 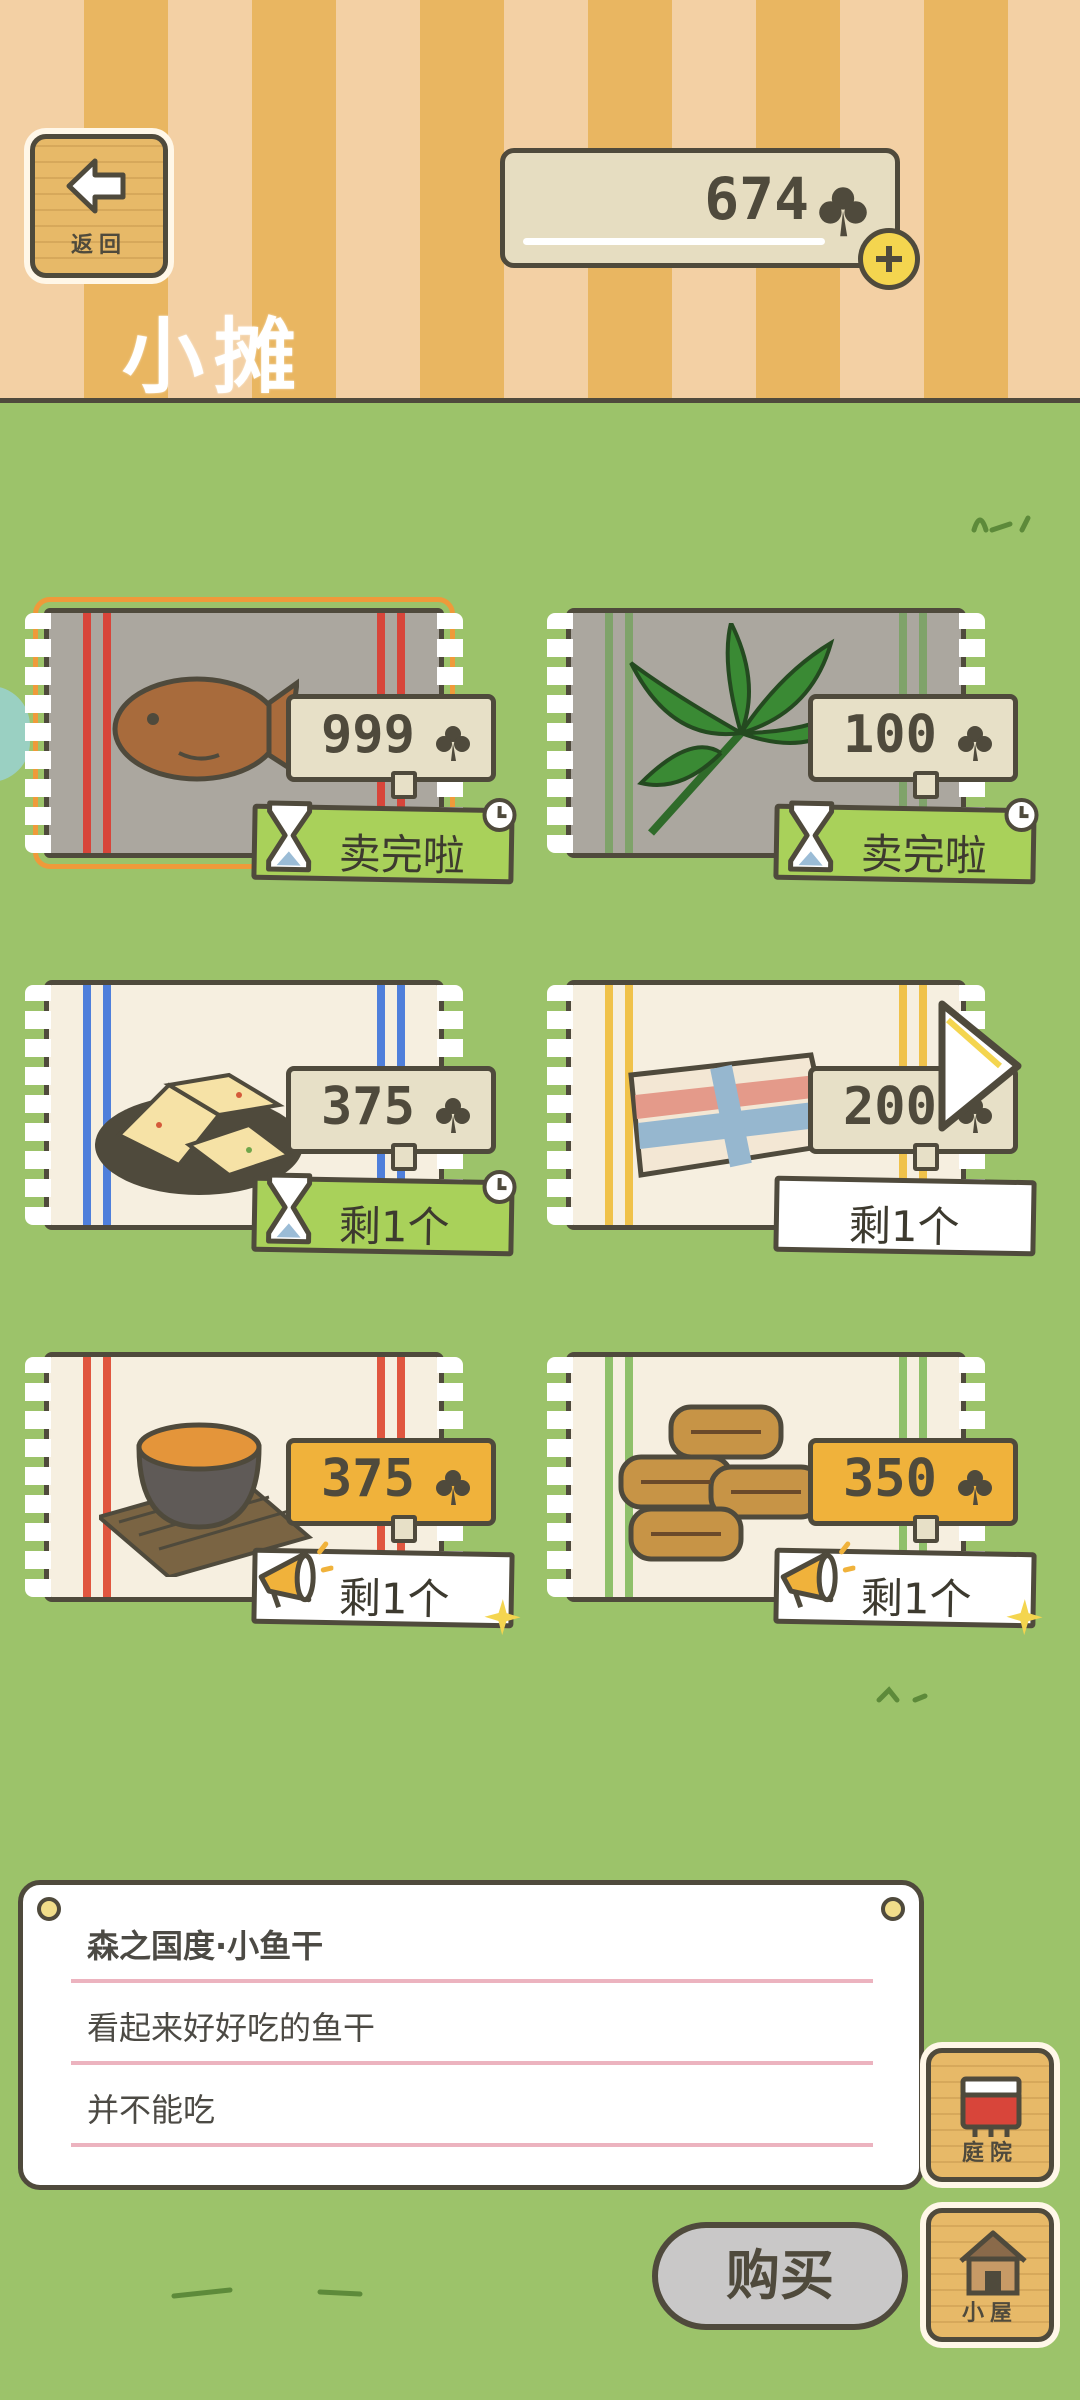 I want to click on price-value: 200, so click(x=890, y=1107).